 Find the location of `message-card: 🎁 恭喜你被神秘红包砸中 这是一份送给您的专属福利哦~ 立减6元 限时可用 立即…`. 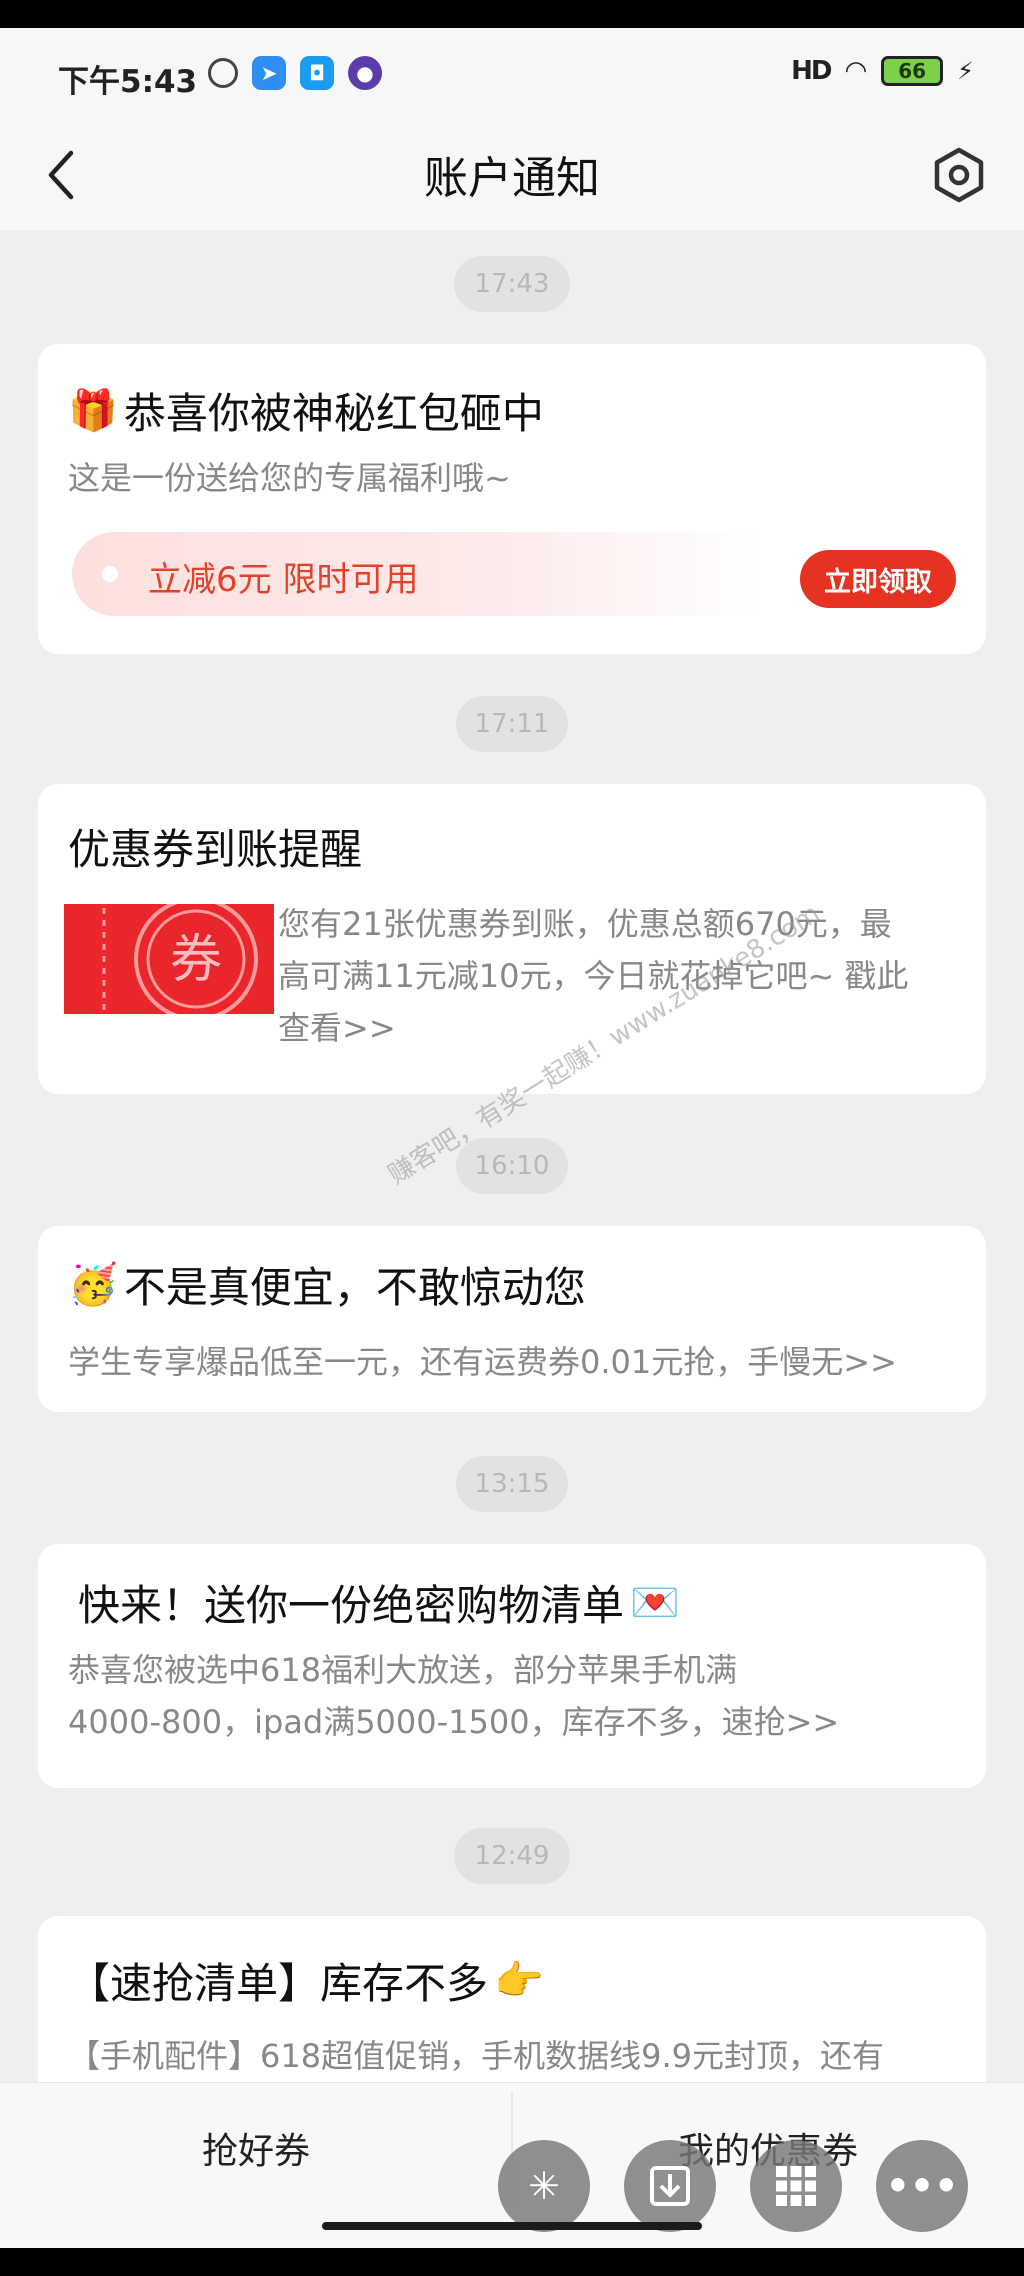

message-card: 🎁 恭喜你被神秘红包砸中 这是一份送给您的专属福利哦~ 立减6元 限时可用 立即… is located at coordinates (512, 499).